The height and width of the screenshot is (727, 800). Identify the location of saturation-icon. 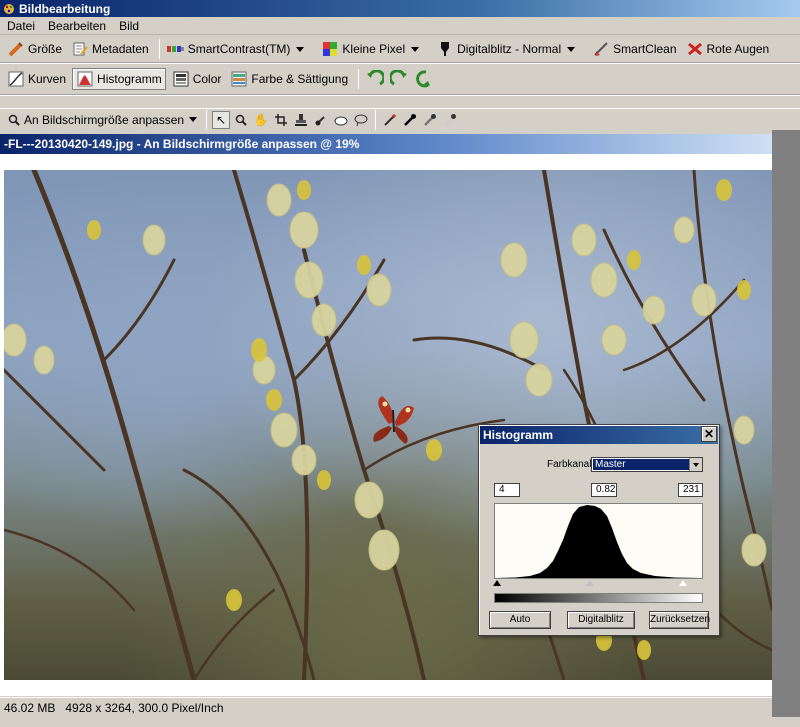
(239, 79).